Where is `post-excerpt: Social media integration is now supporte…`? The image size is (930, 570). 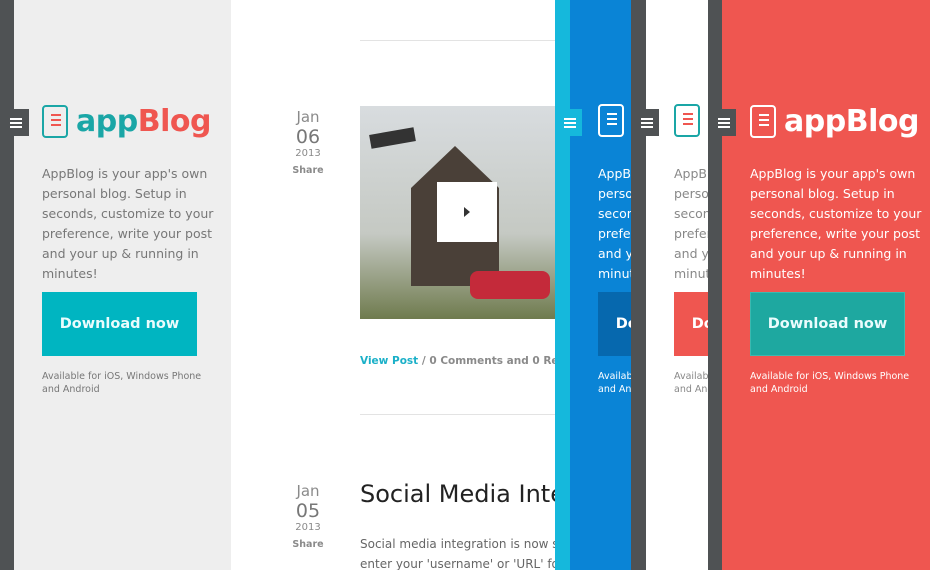 post-excerpt: Social media integration is now supporte… is located at coordinates (457, 553).